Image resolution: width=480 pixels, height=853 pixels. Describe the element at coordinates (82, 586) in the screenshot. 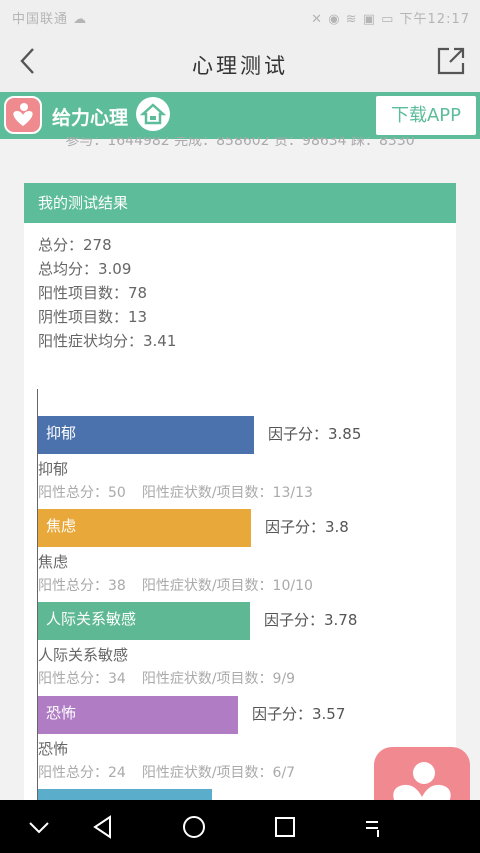

I see `factor-positive-total: 阳性总分：38` at that location.